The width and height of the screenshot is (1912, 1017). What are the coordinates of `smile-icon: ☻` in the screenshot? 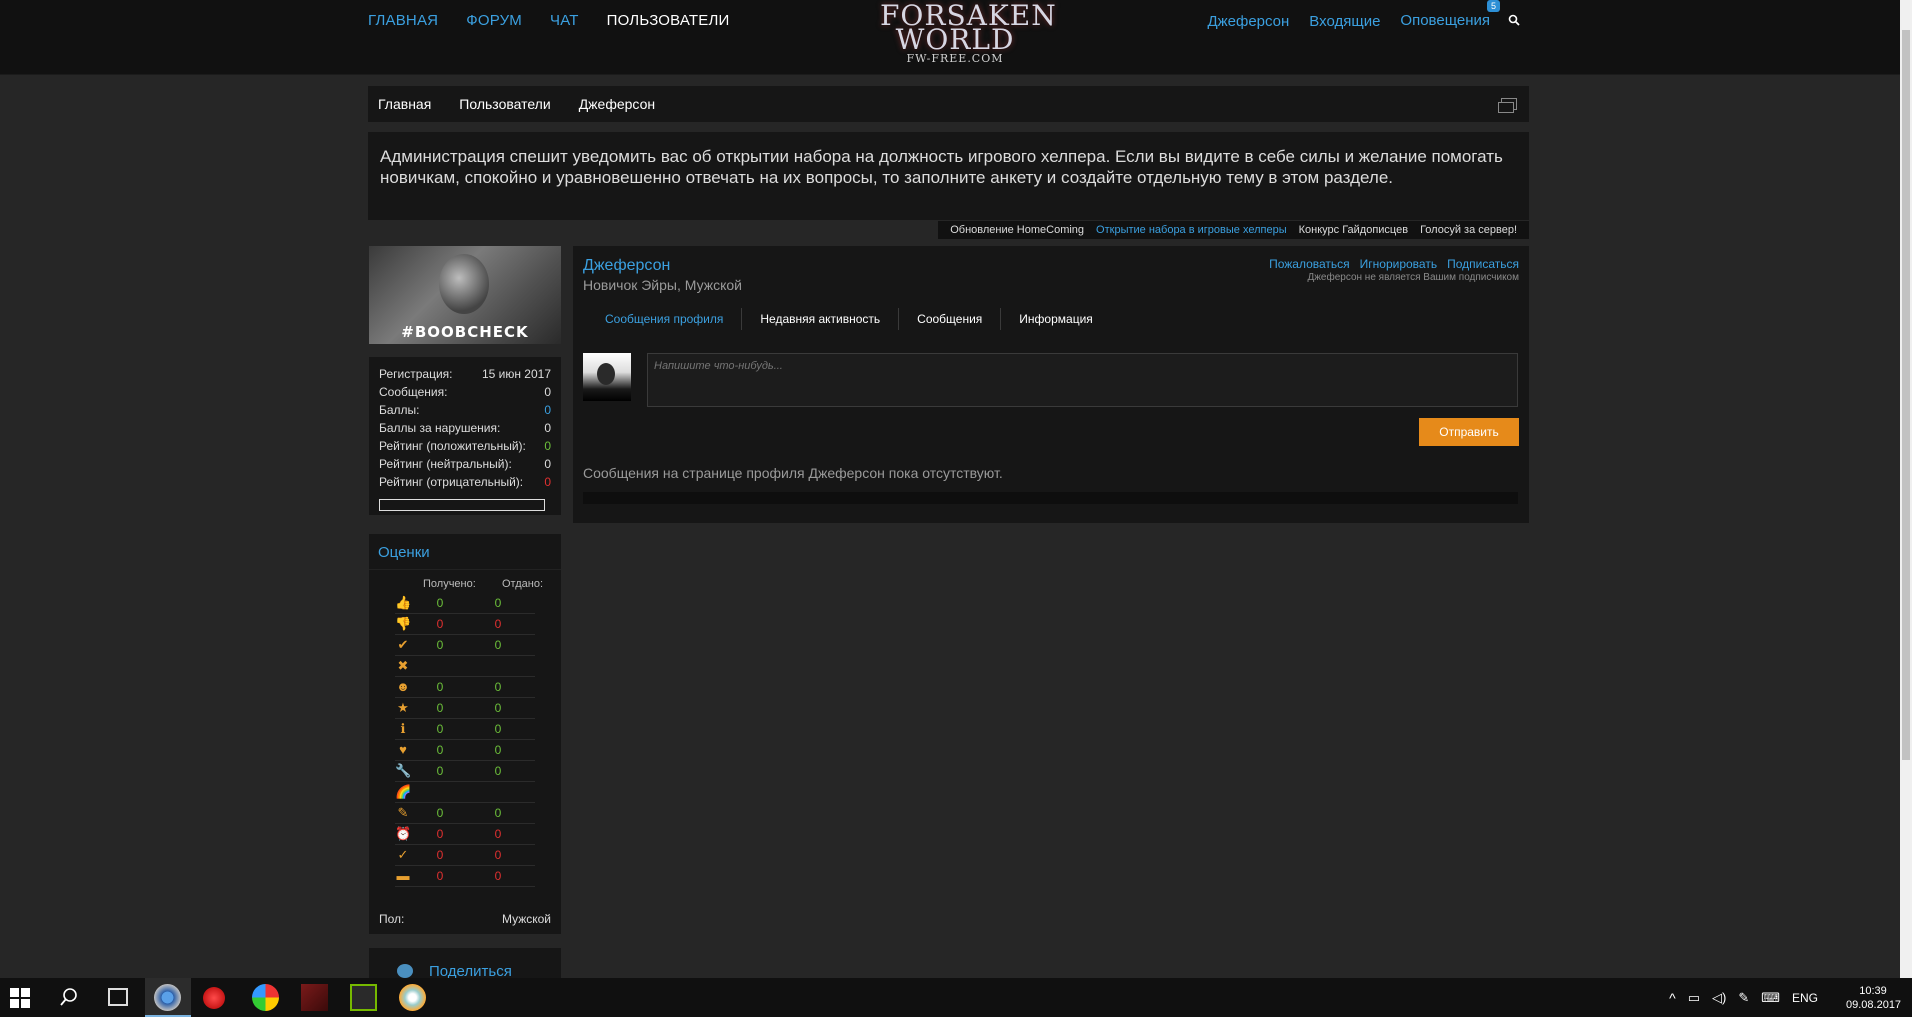 It's located at (403, 687).